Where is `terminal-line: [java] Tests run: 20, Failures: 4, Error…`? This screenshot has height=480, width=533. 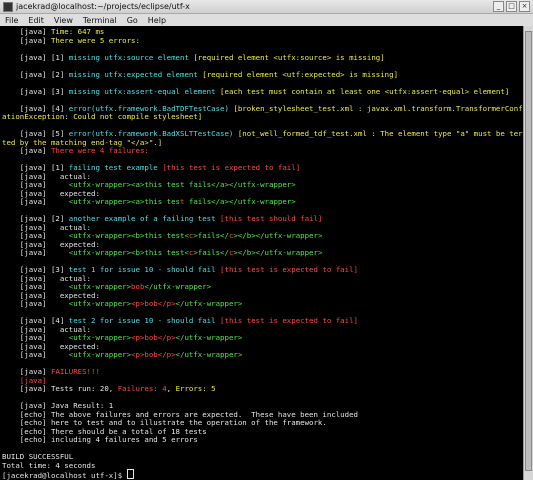
terminal-line: [java] Tests run: 20, Failures: 4, Error… is located at coordinates (109, 389).